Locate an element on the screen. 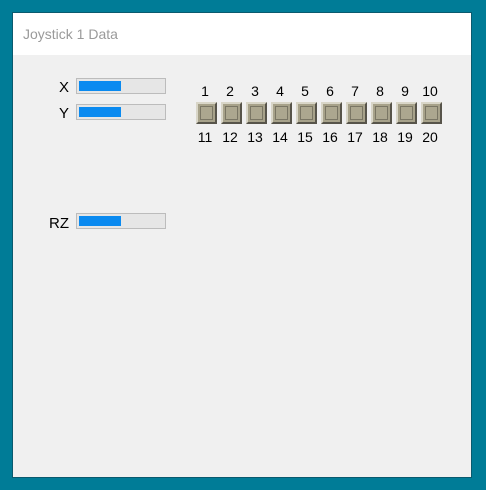 Image resolution: width=486 pixels, height=490 pixels. axis-rz-bar is located at coordinates (121, 221).